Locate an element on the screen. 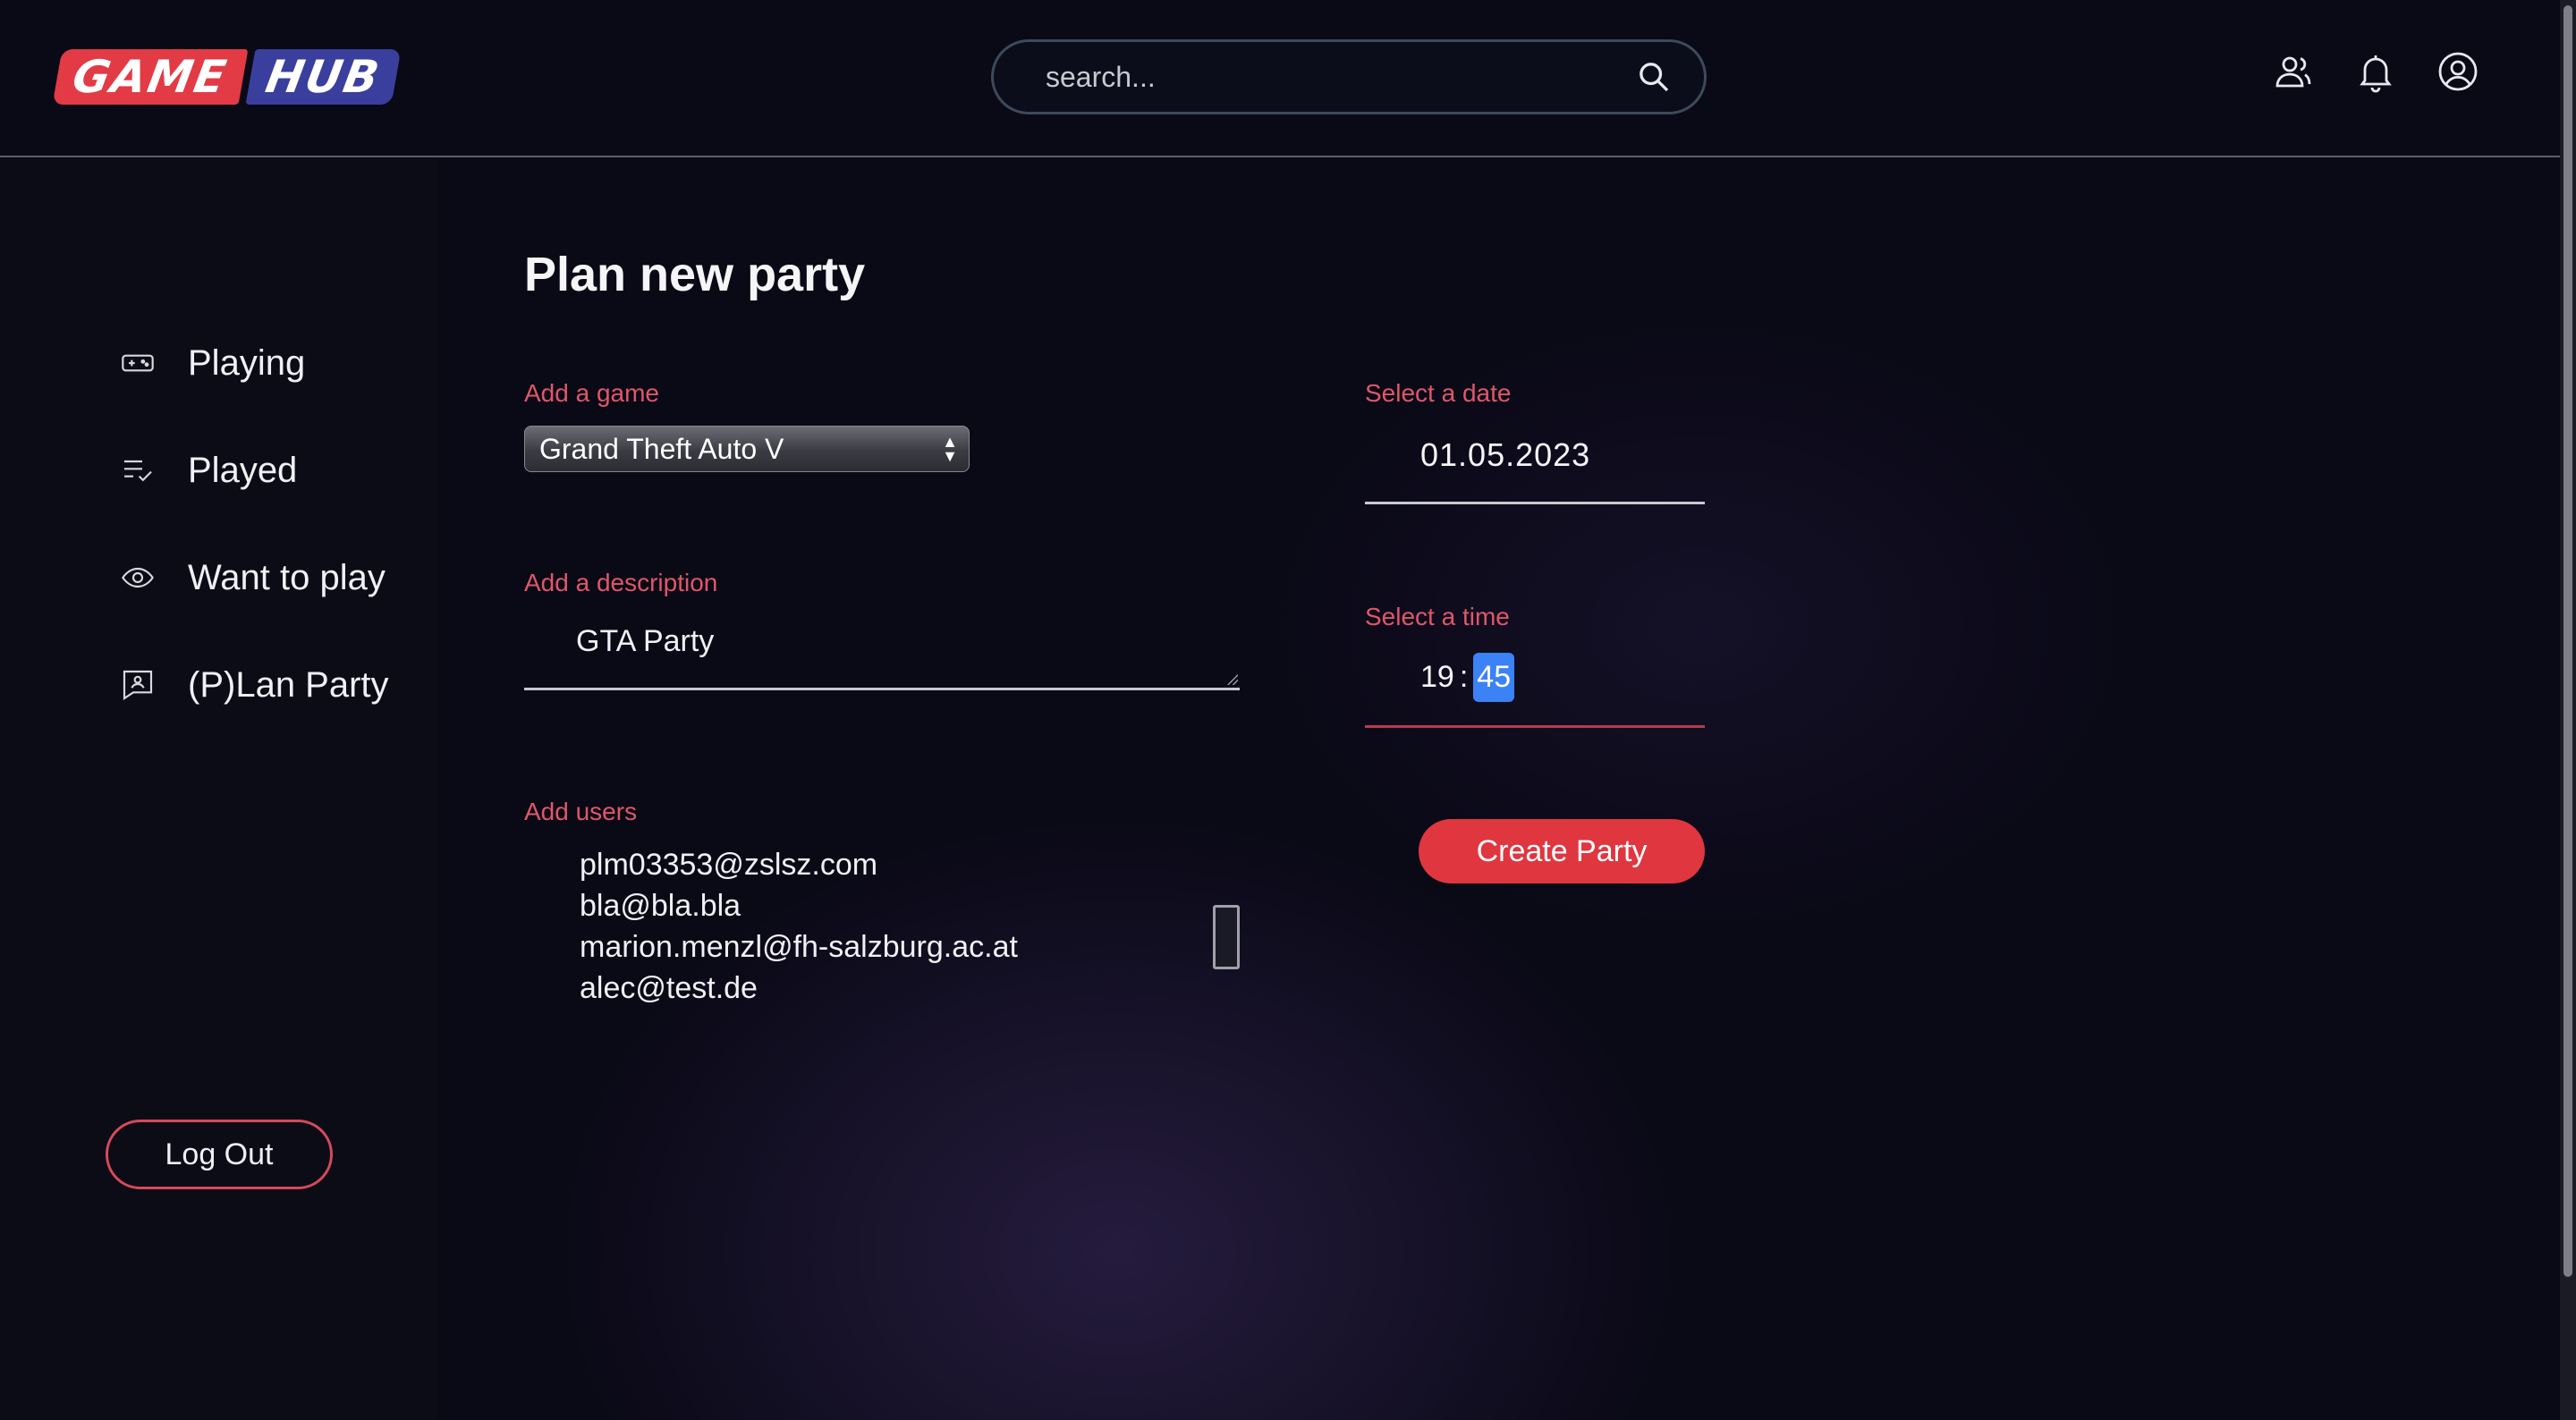 This screenshot has height=1420, width=2576. sidebar-item-lan-party: (P)Lan Party is located at coordinates (254, 685).